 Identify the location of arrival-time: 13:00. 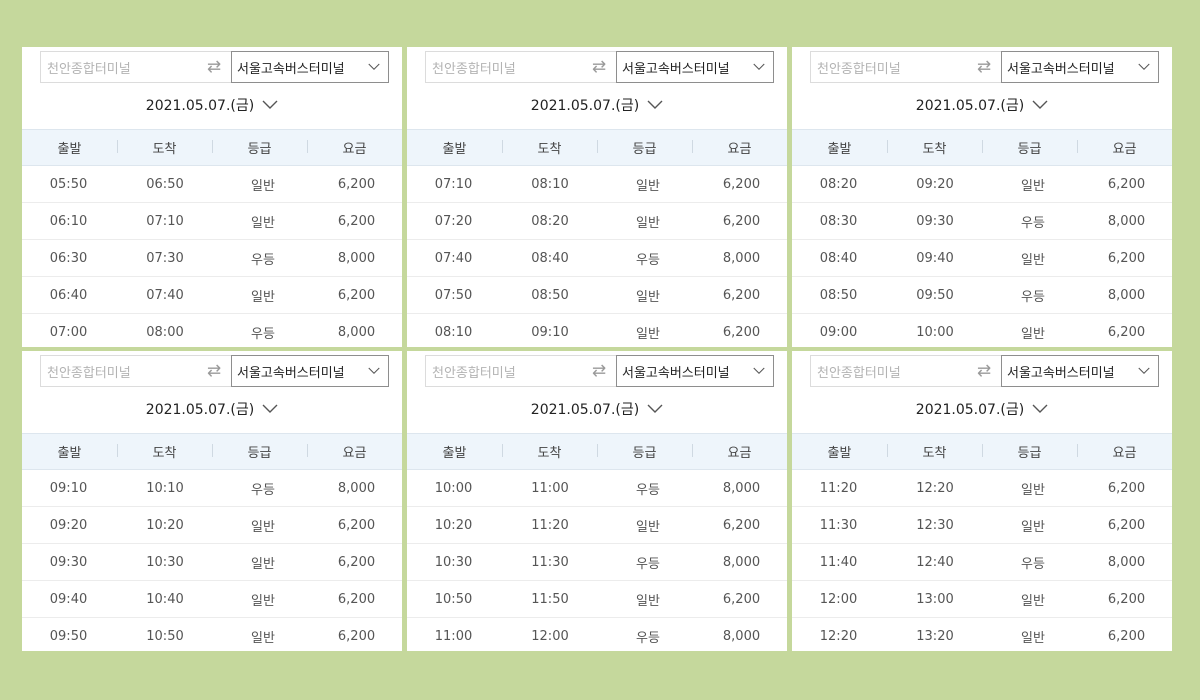
(935, 599).